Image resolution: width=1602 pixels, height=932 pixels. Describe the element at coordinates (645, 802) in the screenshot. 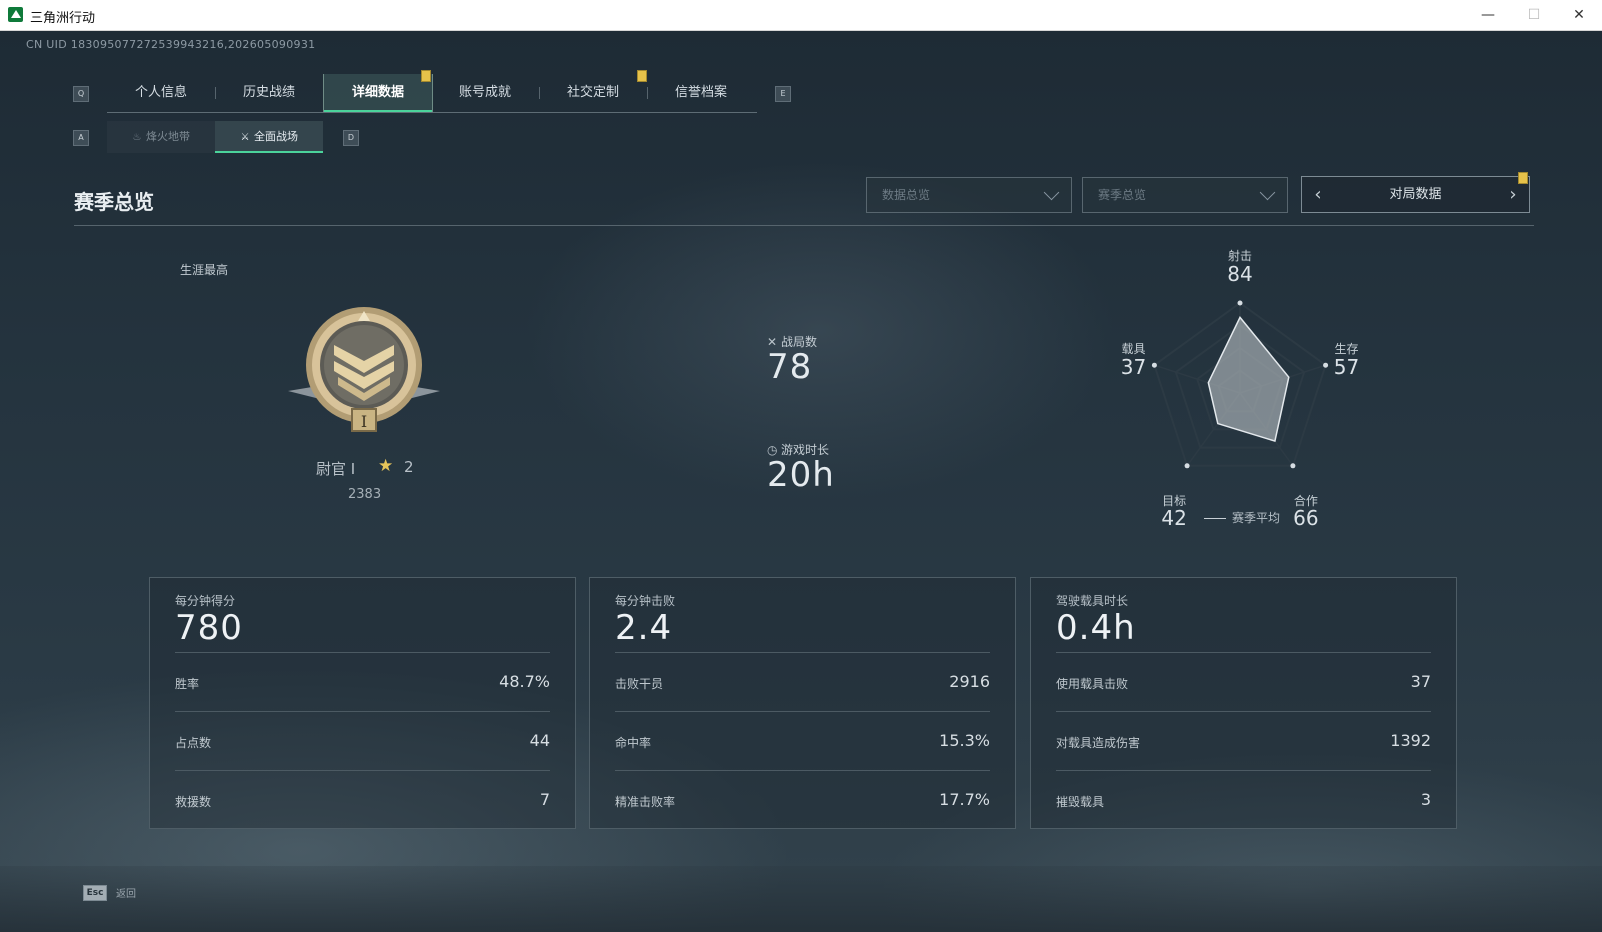

I see `stat-label: 精准击败率` at that location.